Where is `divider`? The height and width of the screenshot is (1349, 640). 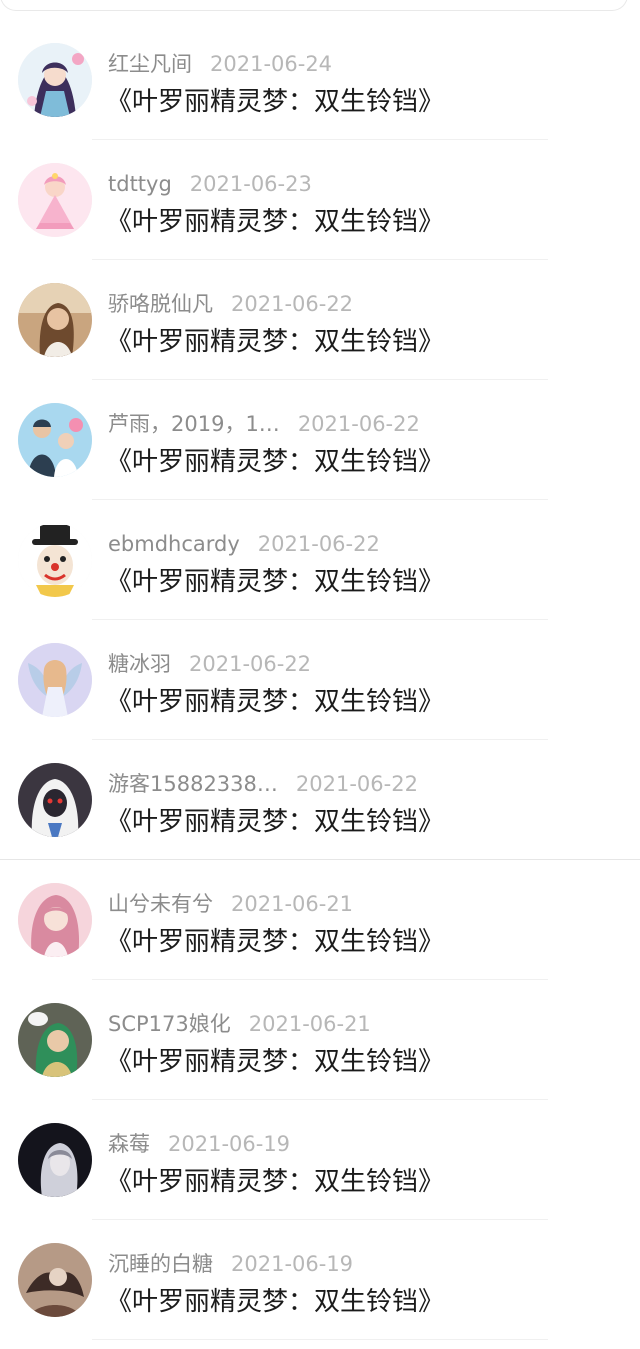 divider is located at coordinates (320, 1339).